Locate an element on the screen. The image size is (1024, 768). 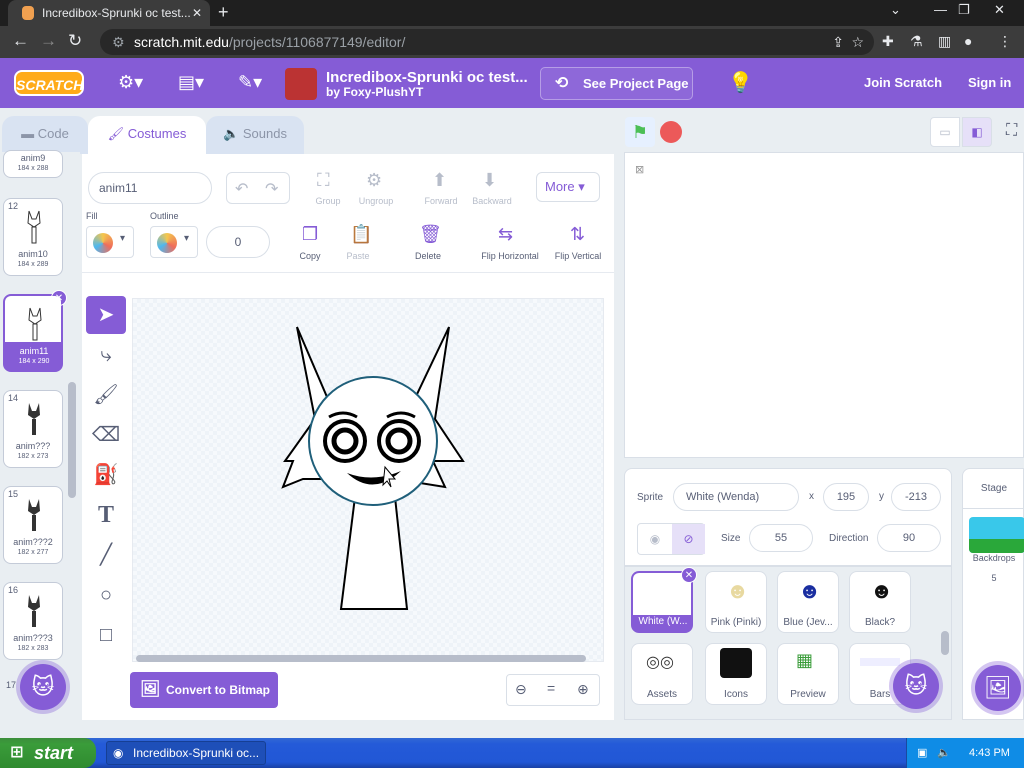
forward-icon: → is located at coordinates (48, 41).